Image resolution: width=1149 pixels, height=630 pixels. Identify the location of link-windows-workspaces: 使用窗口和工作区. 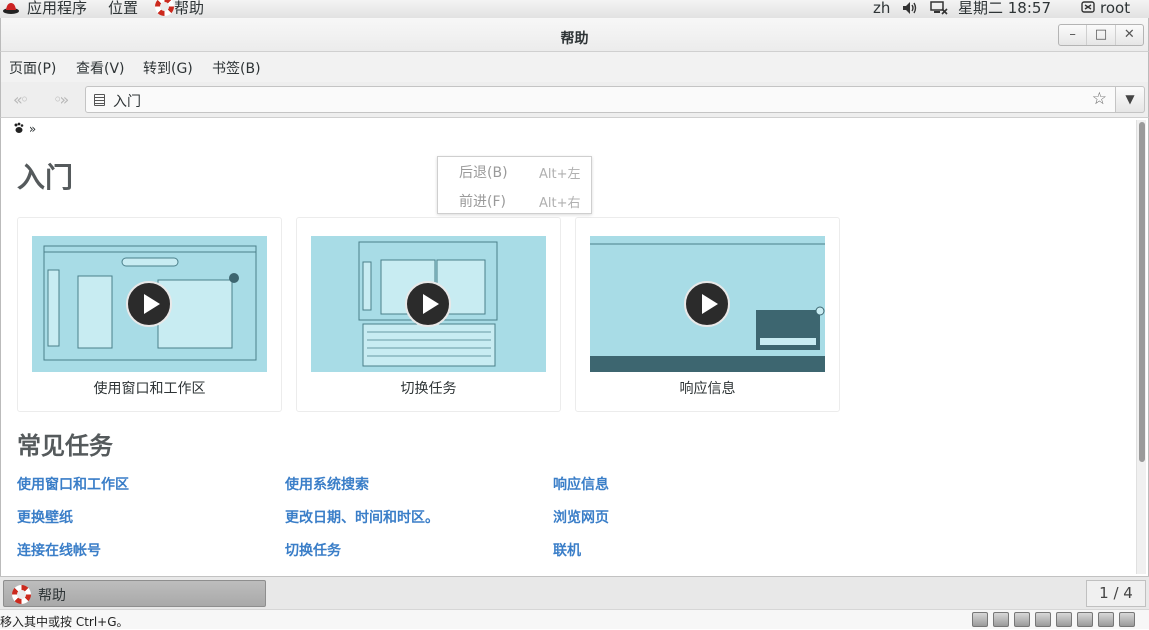
(73, 484).